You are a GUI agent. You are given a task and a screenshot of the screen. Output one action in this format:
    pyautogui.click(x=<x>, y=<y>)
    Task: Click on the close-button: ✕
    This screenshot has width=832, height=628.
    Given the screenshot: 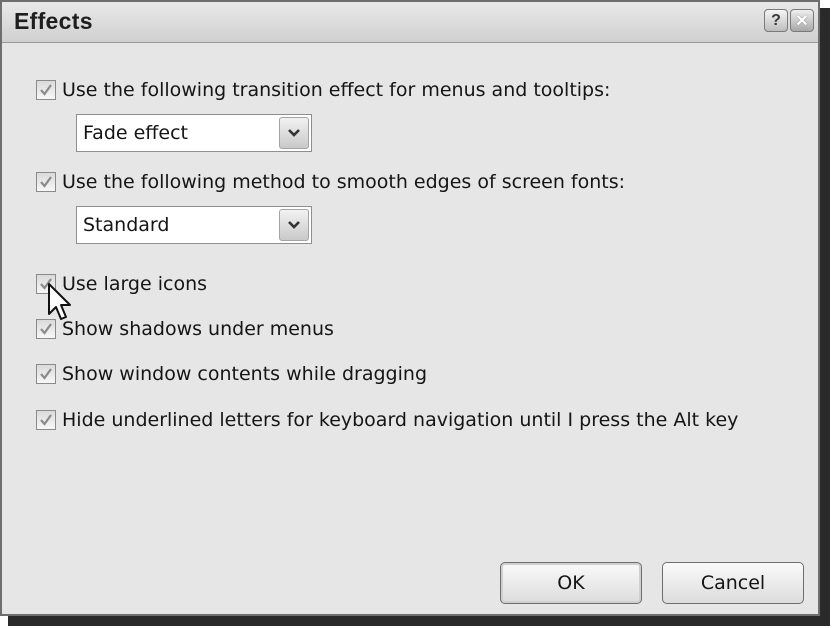 What is the action you would take?
    pyautogui.click(x=802, y=20)
    